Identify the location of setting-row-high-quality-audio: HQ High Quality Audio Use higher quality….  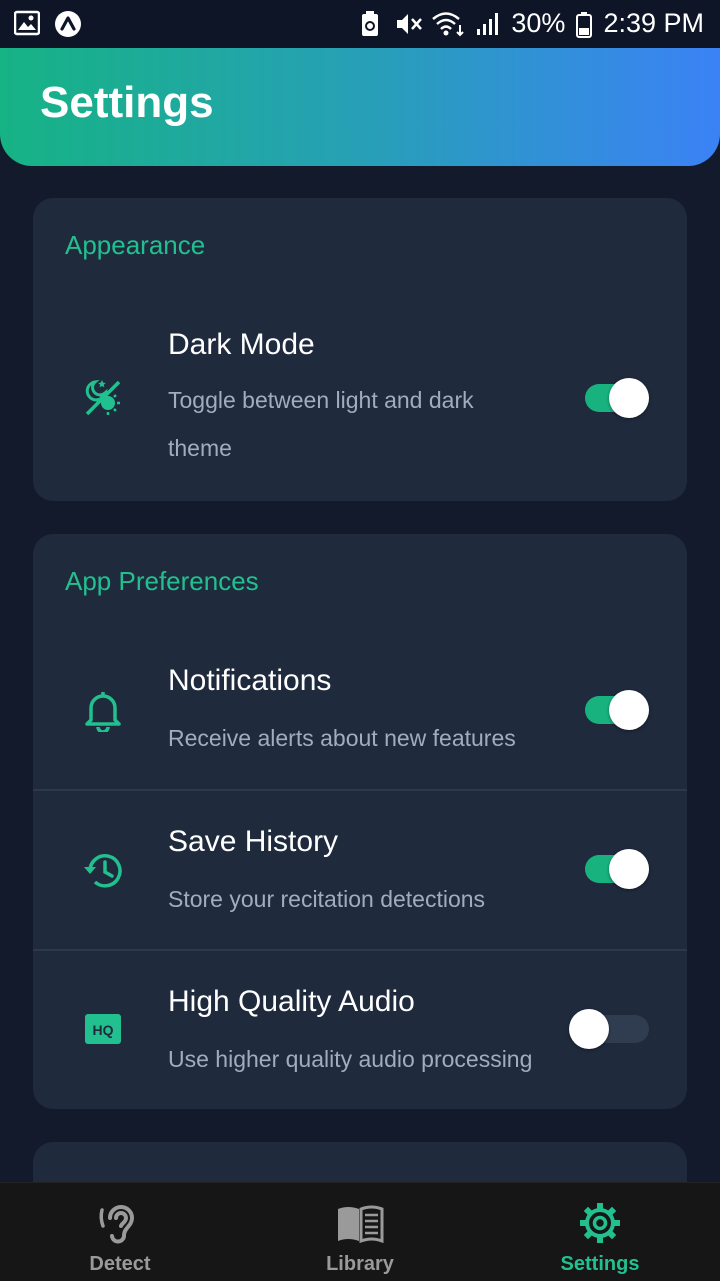
(360, 1029).